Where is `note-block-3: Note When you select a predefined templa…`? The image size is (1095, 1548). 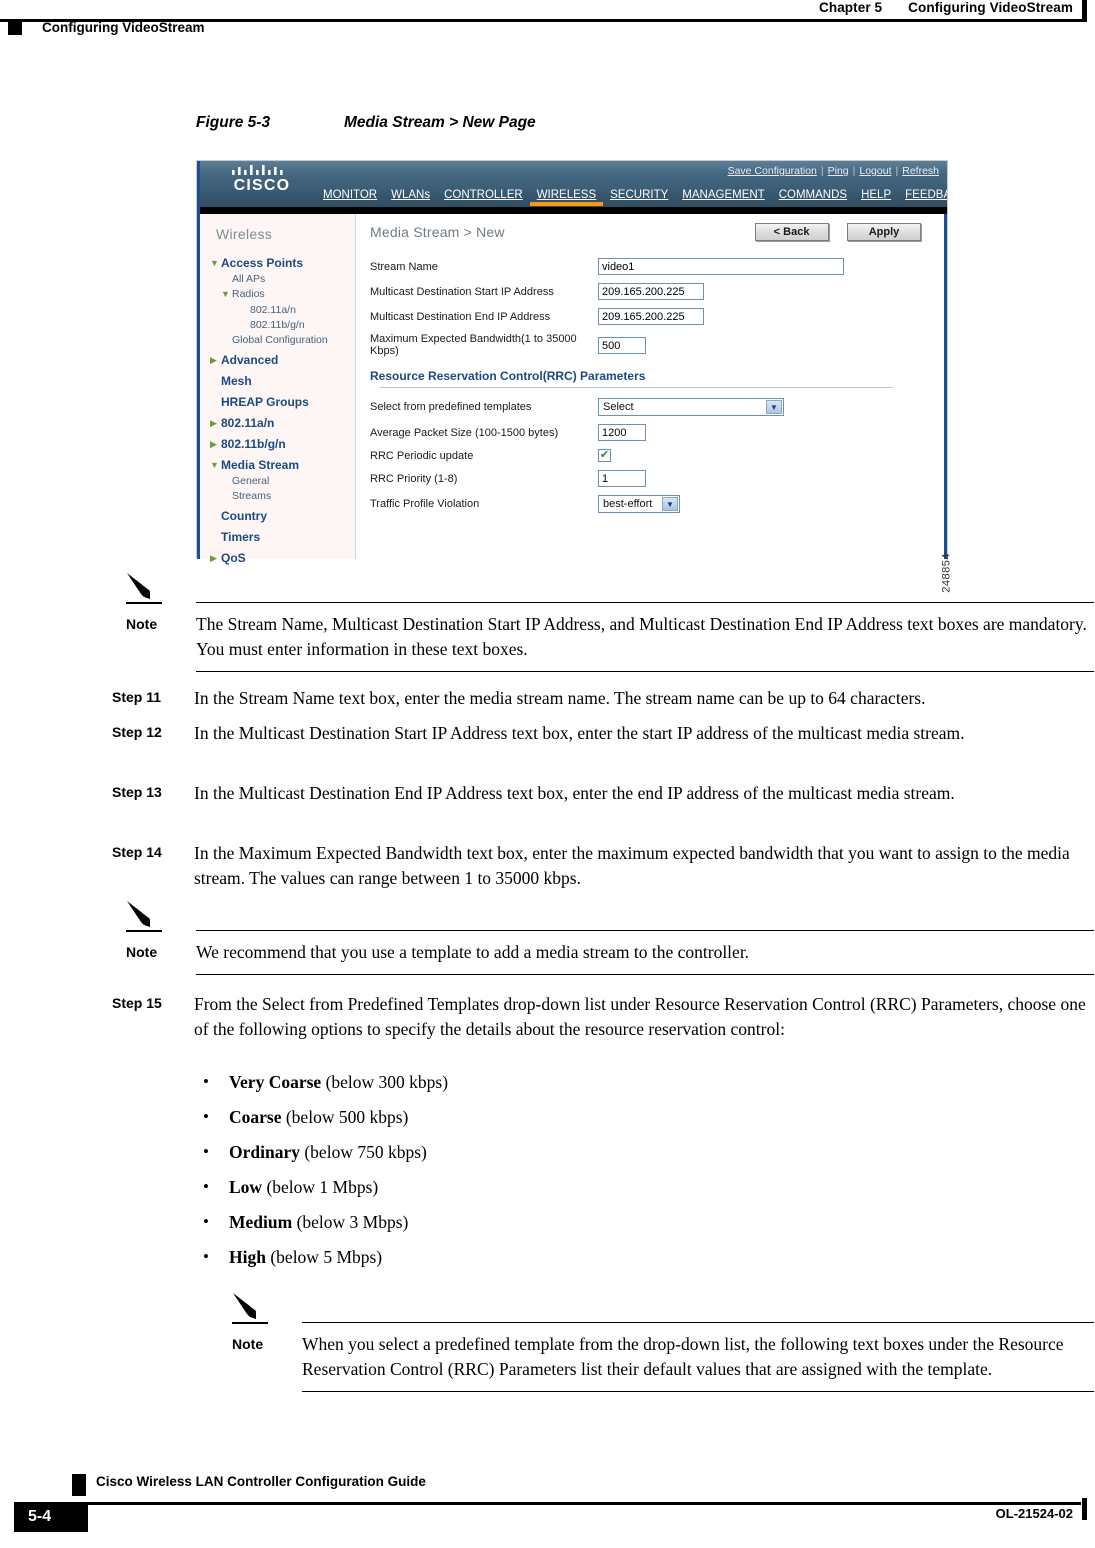
note-block-3: Note When you select a predefined templa… is located at coordinates (663, 1342).